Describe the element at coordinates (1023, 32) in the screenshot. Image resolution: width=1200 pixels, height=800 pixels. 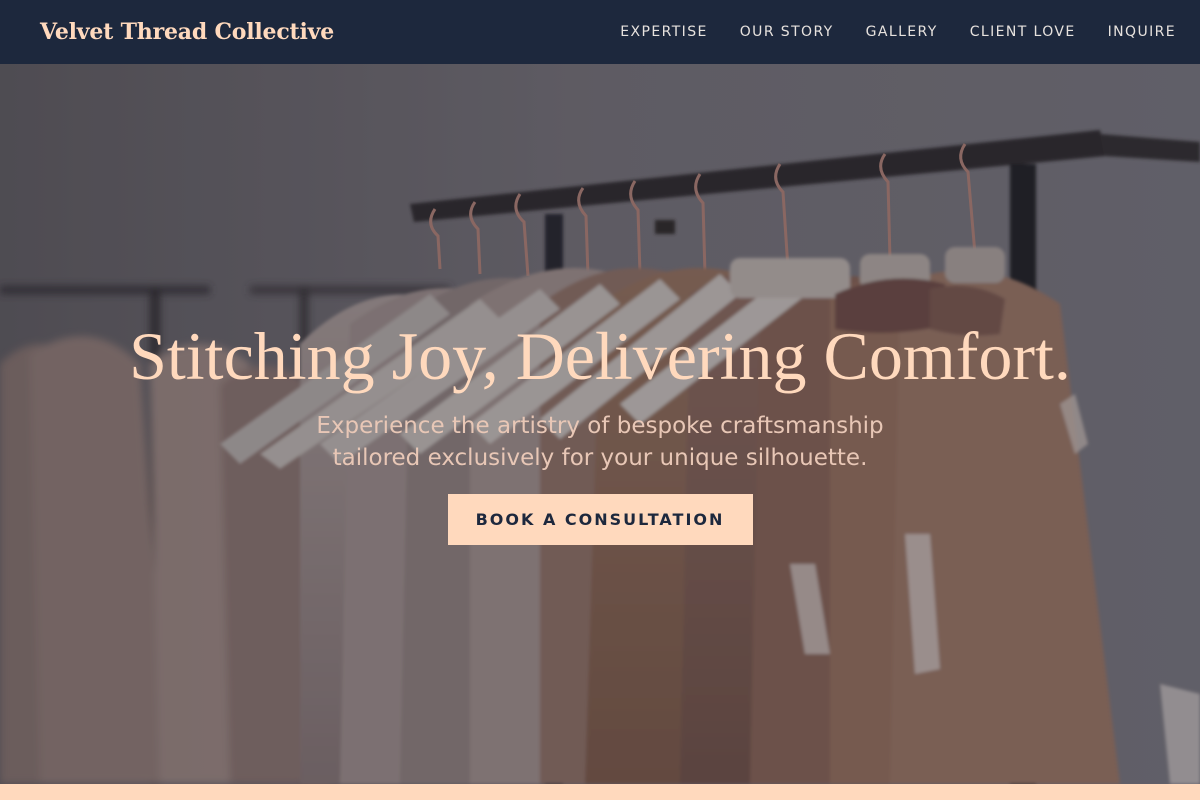
I see `nav-link-client-love: CLIENT LOVE` at that location.